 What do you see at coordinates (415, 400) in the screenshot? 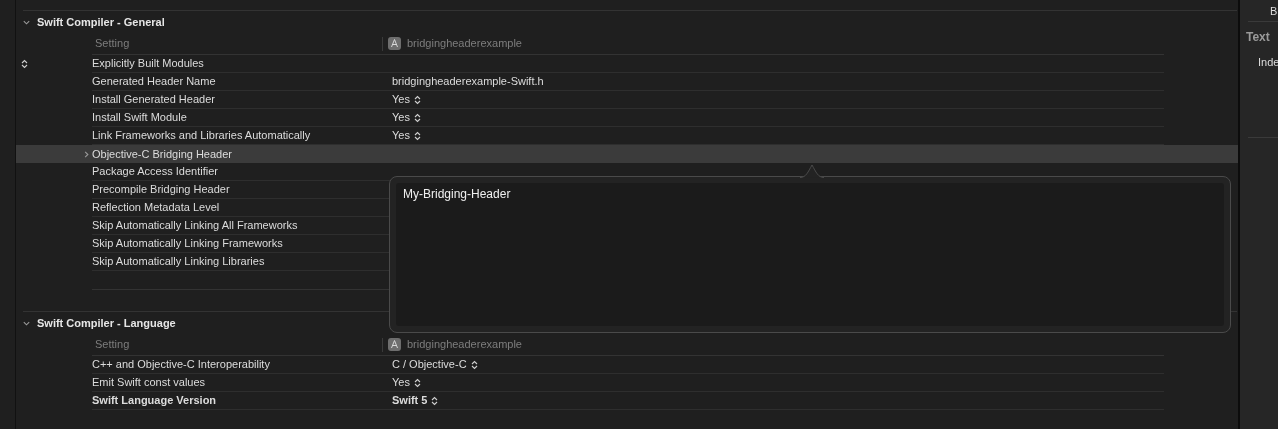
I see `value-popup: Swift 5` at bounding box center [415, 400].